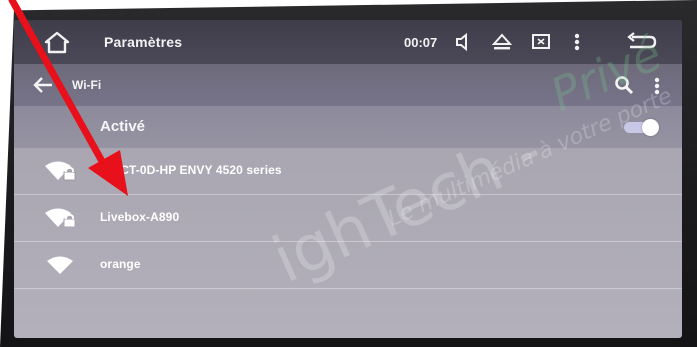 Image resolution: width=697 pixels, height=347 pixels. I want to click on status-bar: Paramètres 00:07, so click(348, 42).